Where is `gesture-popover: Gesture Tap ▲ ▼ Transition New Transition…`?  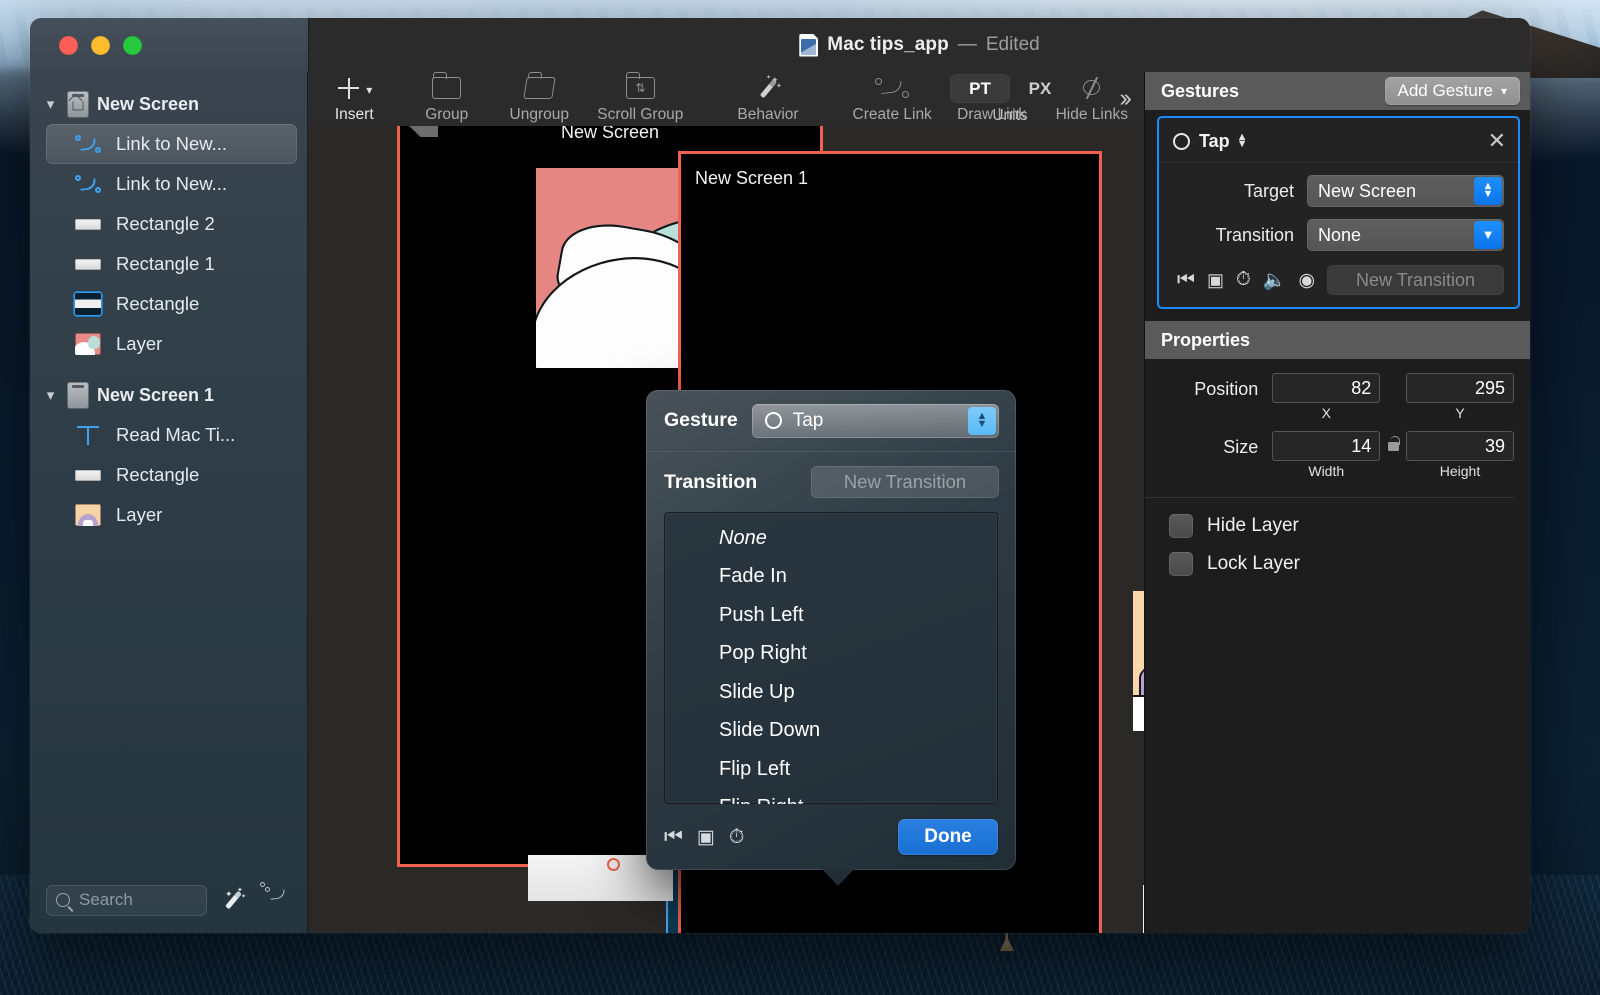
gesture-popover: Gesture Tap ▲ ▼ Transition New Transition… is located at coordinates (831, 638).